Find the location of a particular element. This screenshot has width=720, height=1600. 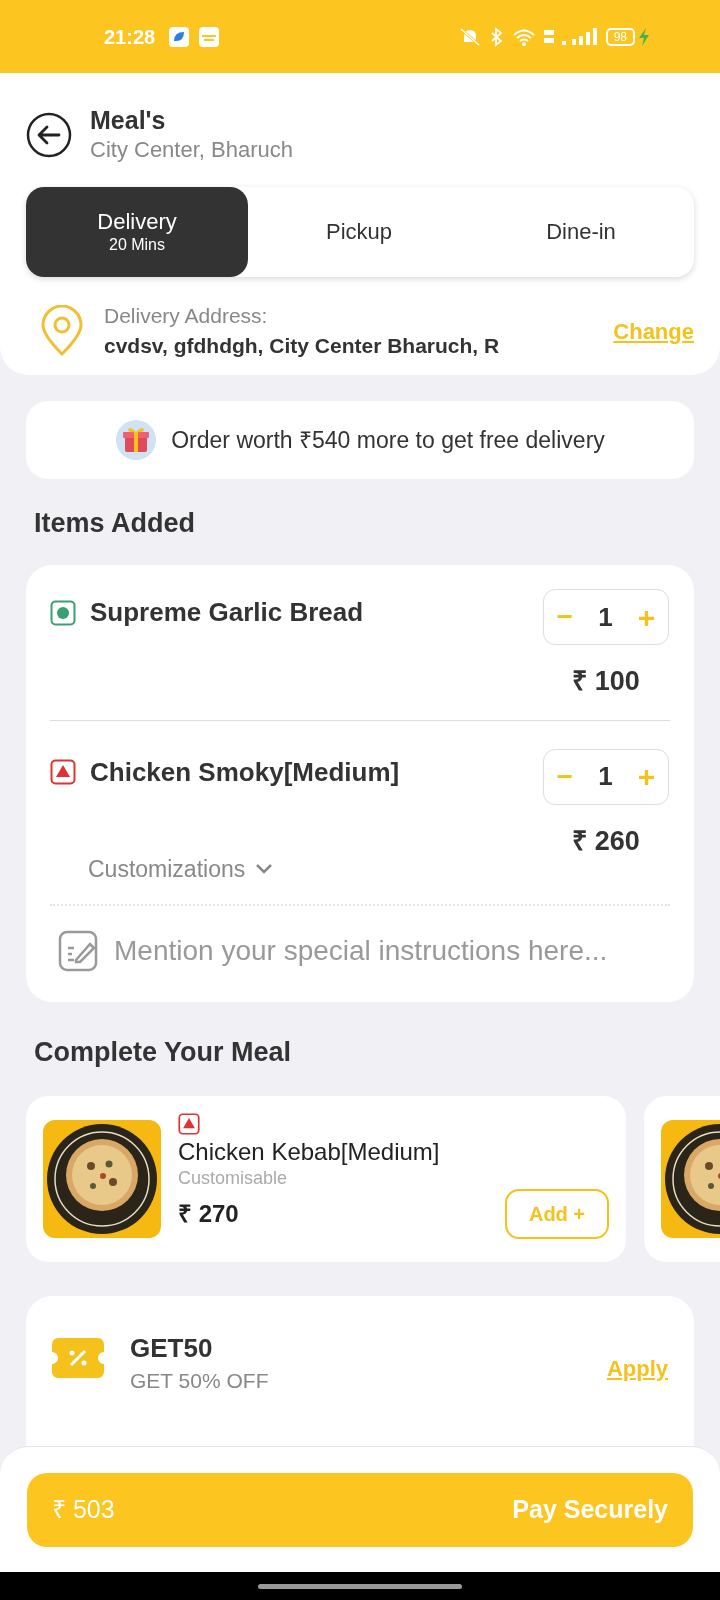

order-type-tab: Delivery 20 Mins is located at coordinates (137, 232).